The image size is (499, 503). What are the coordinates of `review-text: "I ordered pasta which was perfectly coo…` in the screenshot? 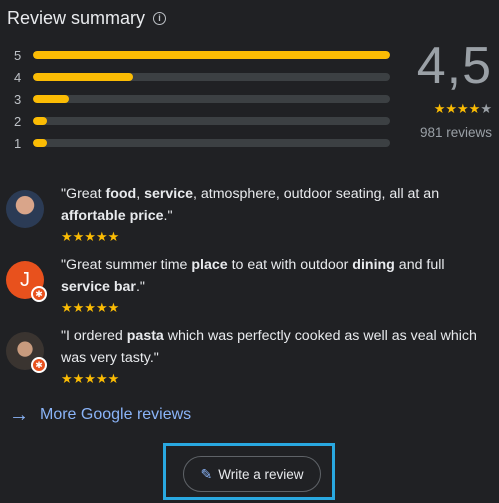 It's located at (279, 357).